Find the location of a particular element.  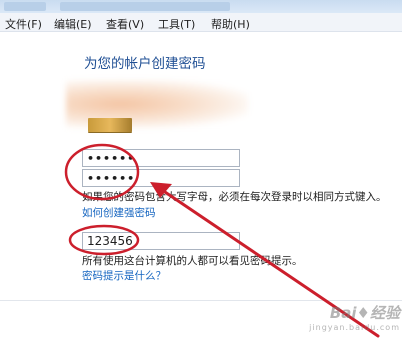

annotation-circle-hint is located at coordinates (104, 240).